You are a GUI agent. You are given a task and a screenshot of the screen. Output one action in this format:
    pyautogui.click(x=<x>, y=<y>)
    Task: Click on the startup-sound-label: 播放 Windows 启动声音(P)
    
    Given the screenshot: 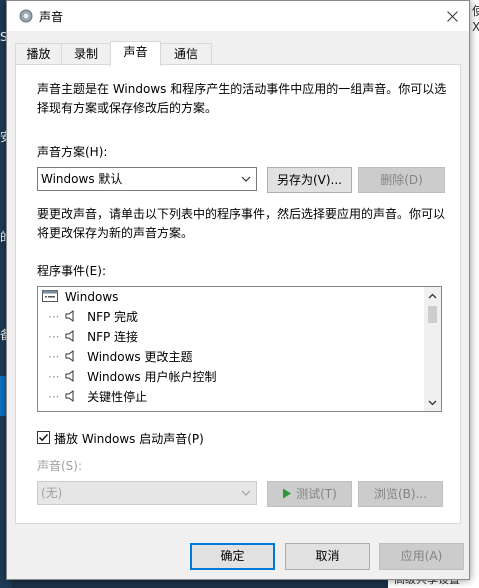 What is the action you would take?
    pyautogui.click(x=129, y=439)
    